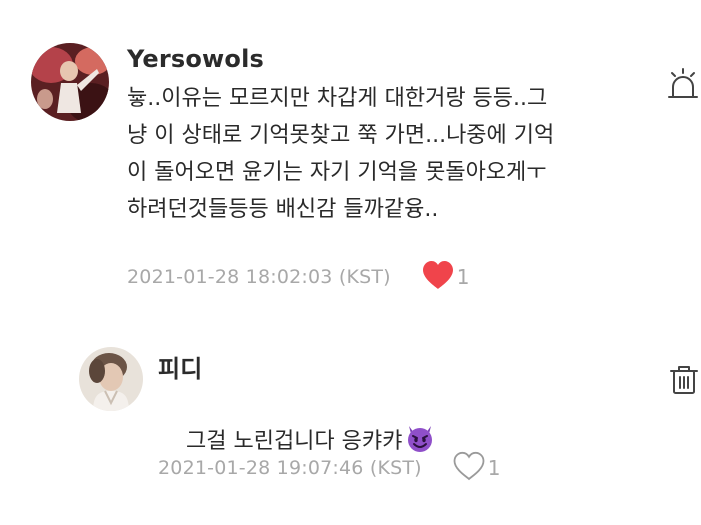 The height and width of the screenshot is (525, 701). What do you see at coordinates (259, 277) in the screenshot?
I see `comment-timestamp: 2021-01-28 18:02:03 (KST)` at bounding box center [259, 277].